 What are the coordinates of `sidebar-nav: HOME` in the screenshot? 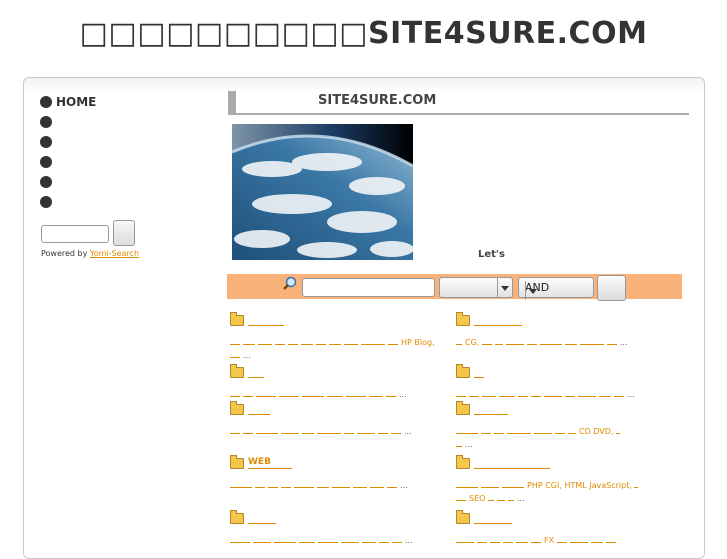 It's located at (125, 152).